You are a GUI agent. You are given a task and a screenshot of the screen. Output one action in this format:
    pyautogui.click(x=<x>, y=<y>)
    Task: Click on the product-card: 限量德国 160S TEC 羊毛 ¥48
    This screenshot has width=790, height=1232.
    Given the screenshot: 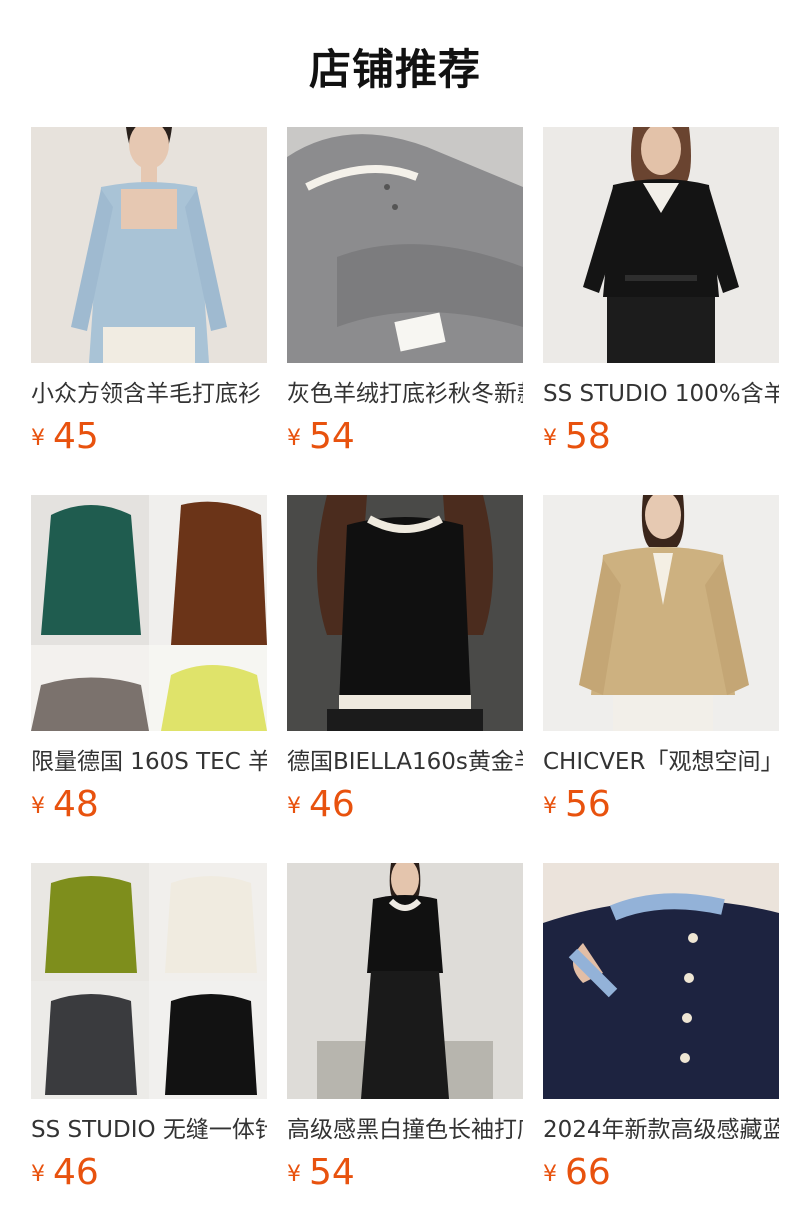 What is the action you would take?
    pyautogui.click(x=149, y=679)
    